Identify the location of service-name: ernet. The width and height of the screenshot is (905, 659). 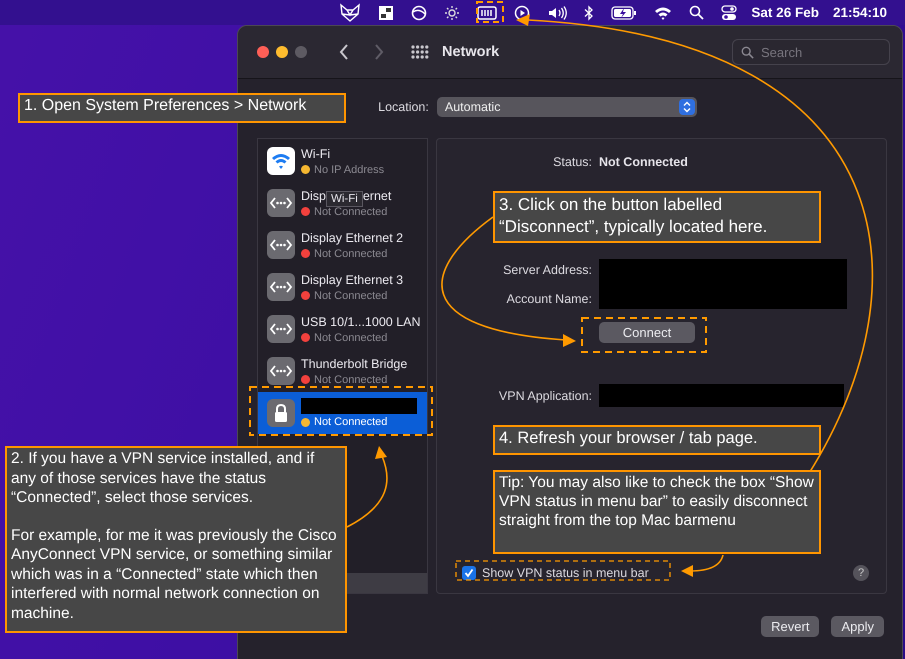
(377, 196).